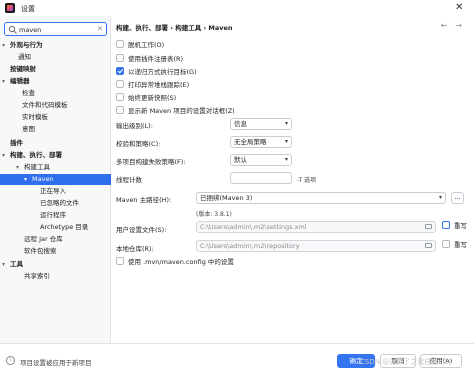 The width and height of the screenshot is (474, 375). Describe the element at coordinates (56, 362) in the screenshot. I see `footer-hint: 项目设置被应用于新项目` at that location.